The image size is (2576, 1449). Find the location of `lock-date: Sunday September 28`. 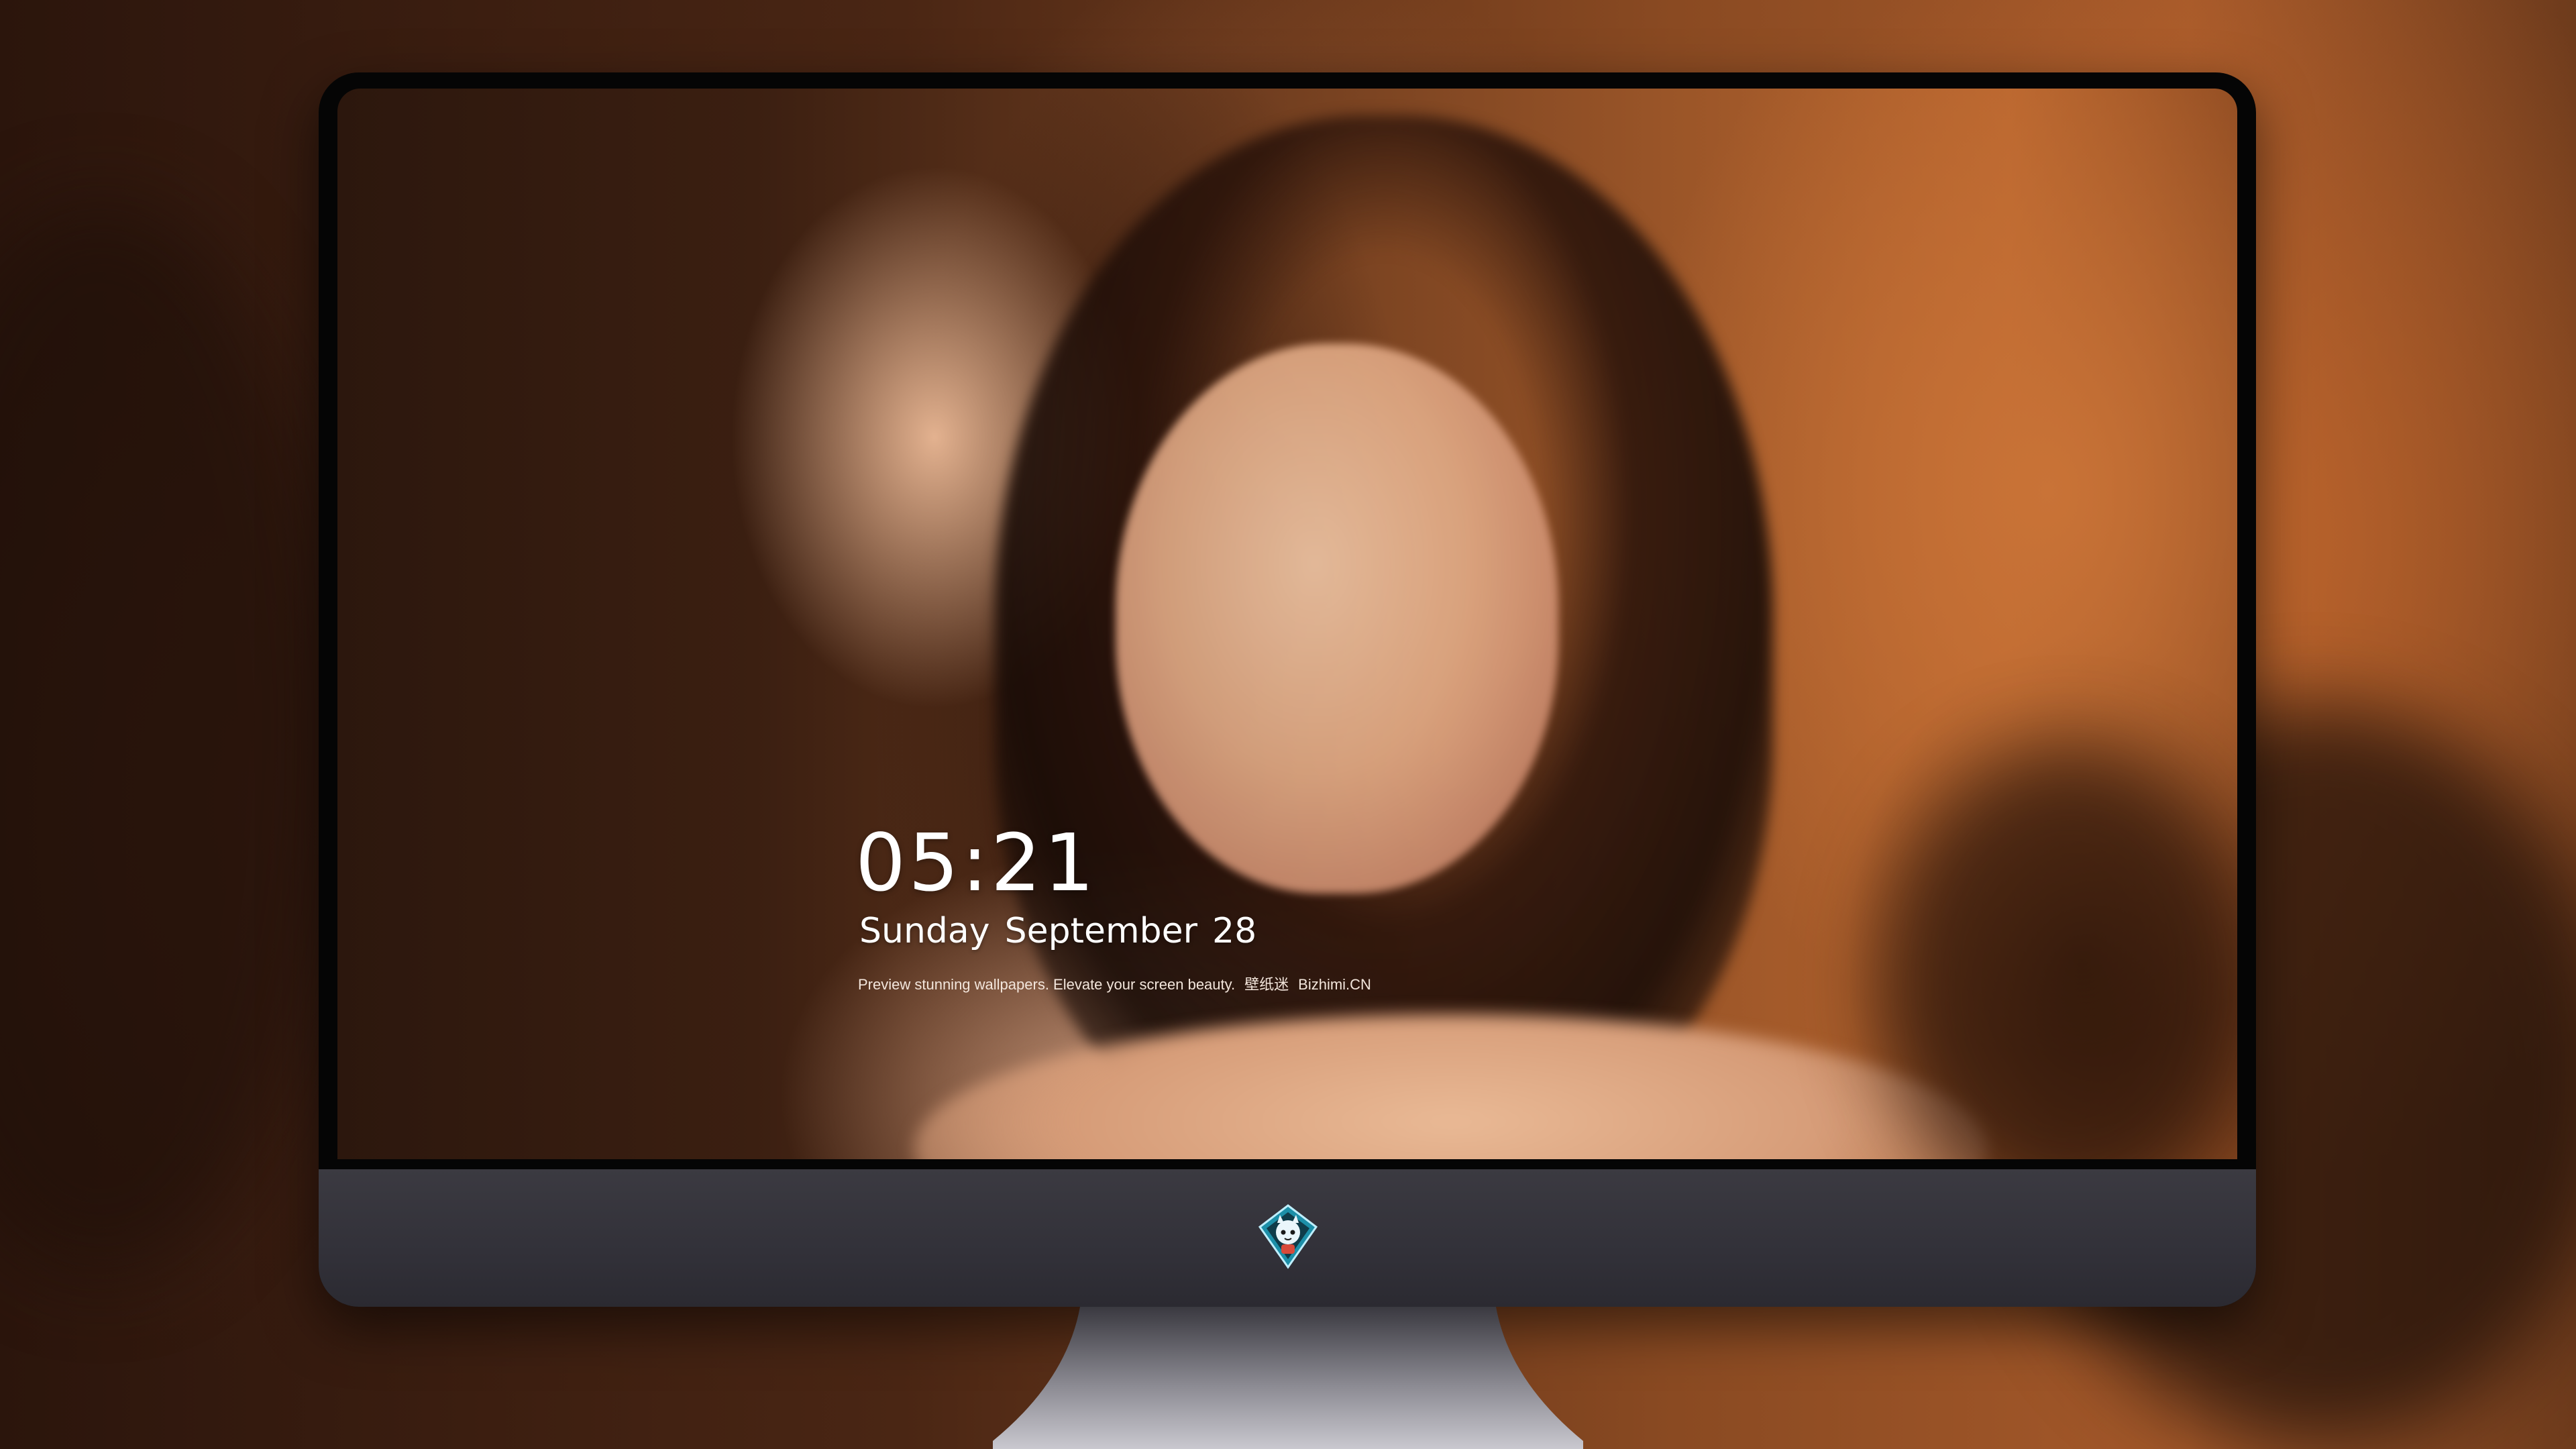

lock-date: Sunday September 28 is located at coordinates (1065, 931).